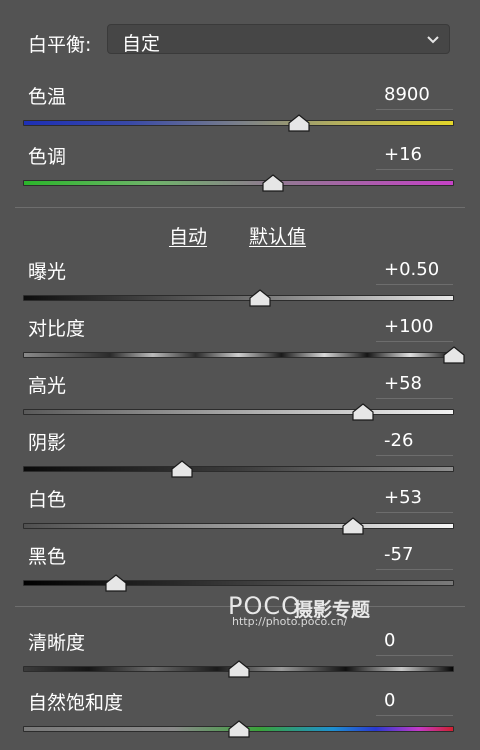  Describe the element at coordinates (238, 669) in the screenshot. I see `clarity-thumb` at that location.